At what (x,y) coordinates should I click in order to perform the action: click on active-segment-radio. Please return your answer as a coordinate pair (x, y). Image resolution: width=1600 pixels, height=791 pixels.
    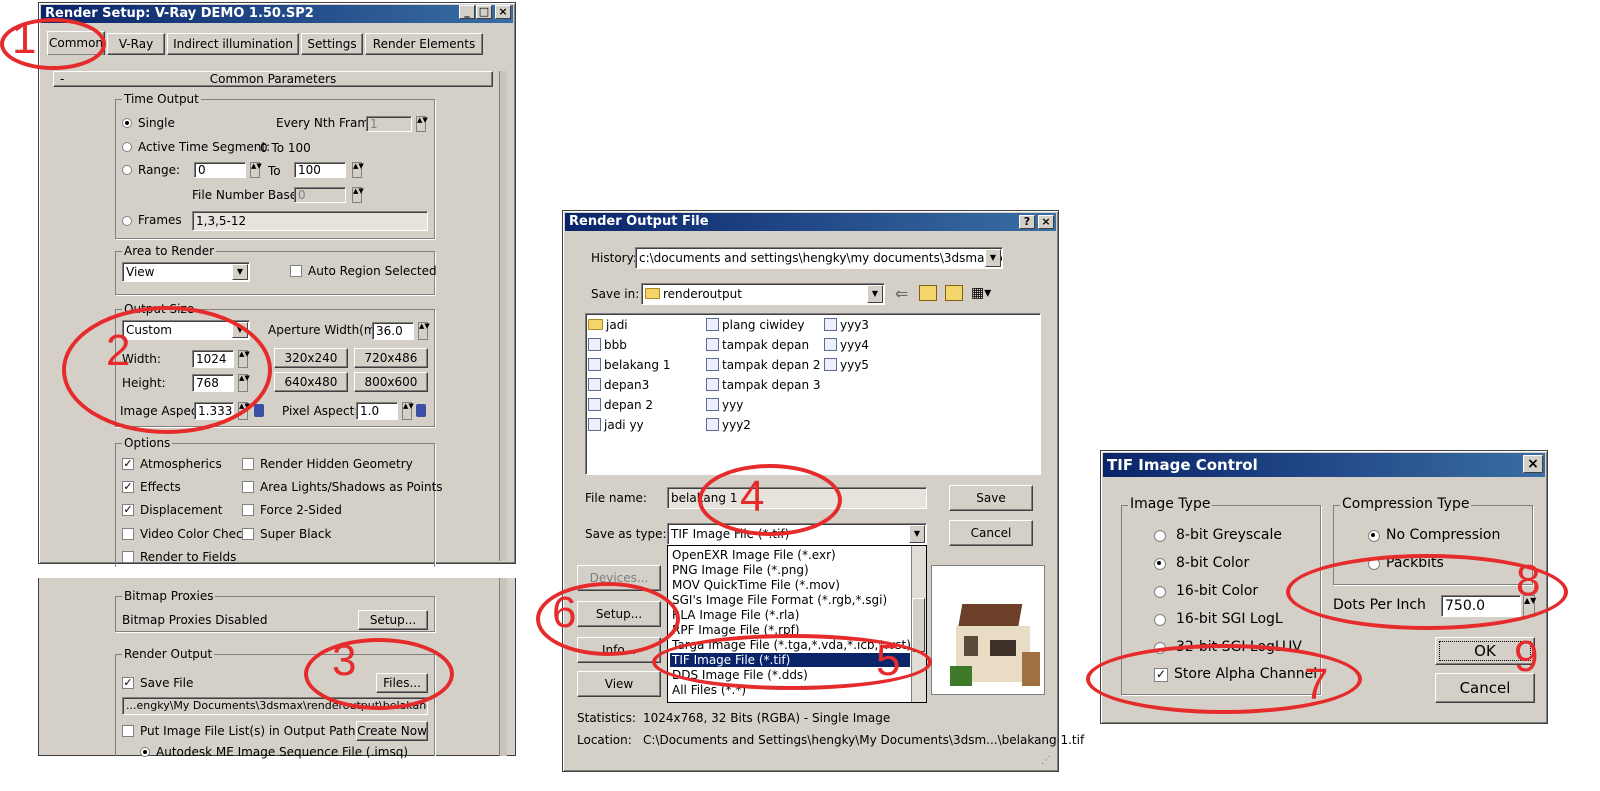
    Looking at the image, I should click on (127, 147).